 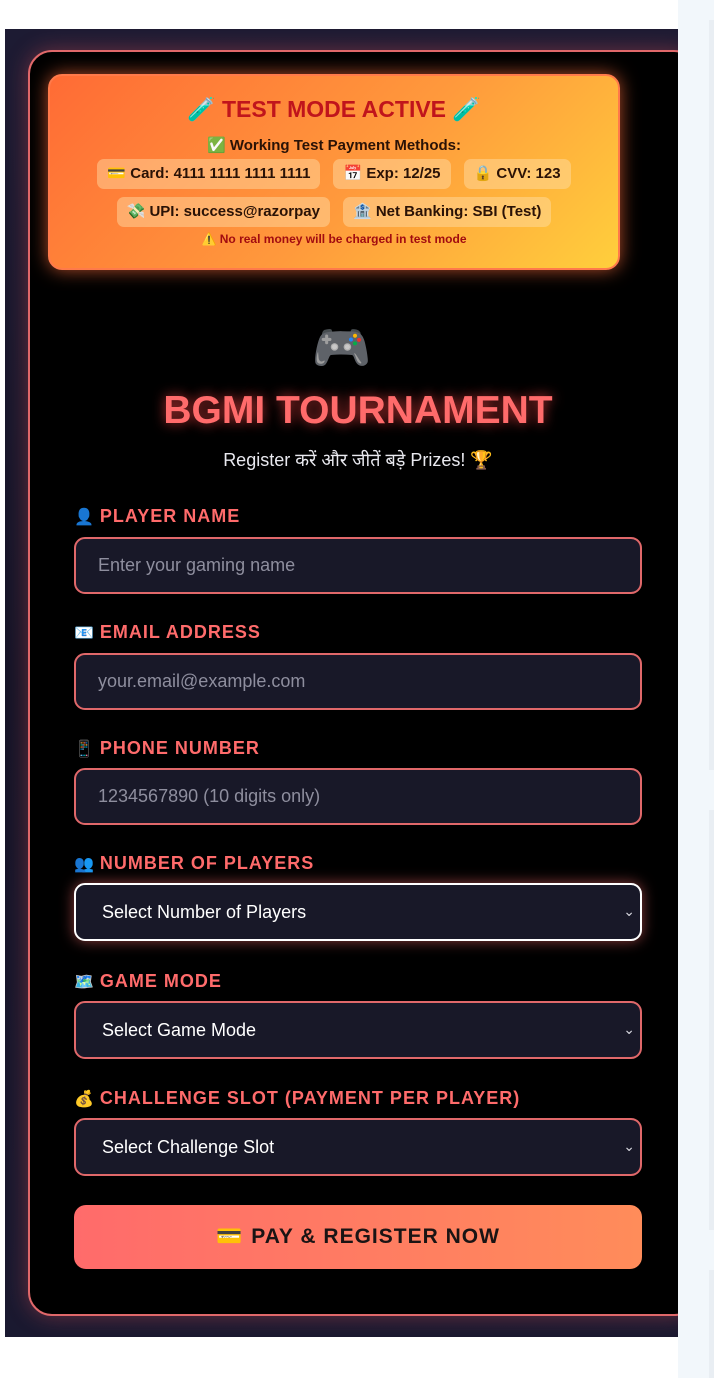 I want to click on players-select: Select Number of Players ⌄, so click(x=358, y=912).